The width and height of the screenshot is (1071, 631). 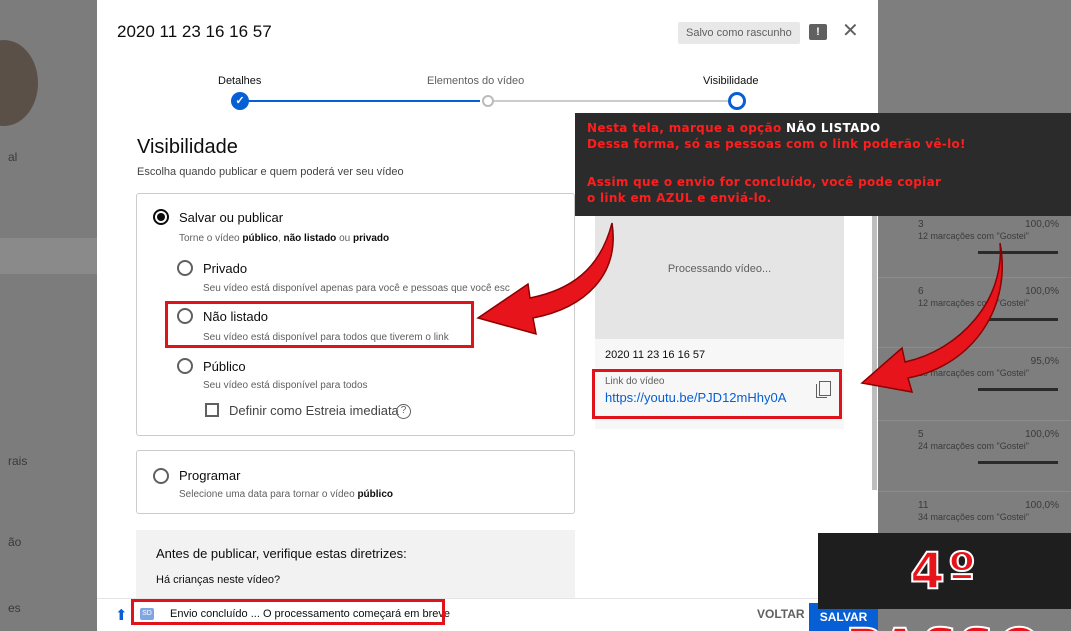 What do you see at coordinates (974, 241) in the screenshot?
I see `background-analytics-row: 3 100,0% 12 marcações com "Gostei"` at bounding box center [974, 241].